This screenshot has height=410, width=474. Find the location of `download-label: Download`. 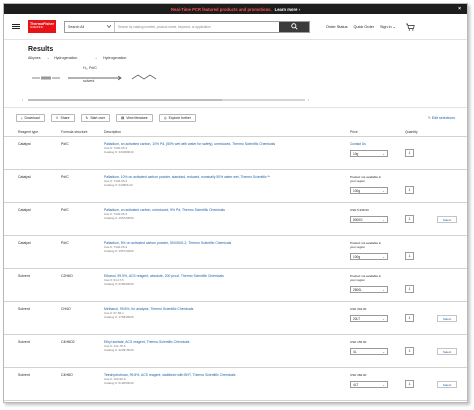

download-label: Download is located at coordinates (32, 118).